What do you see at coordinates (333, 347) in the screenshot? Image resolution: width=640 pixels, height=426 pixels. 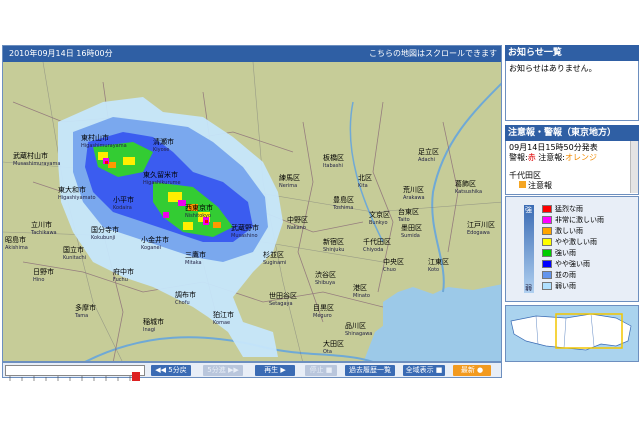 I see `ward-label: 大田区 Ota` at bounding box center [333, 347].